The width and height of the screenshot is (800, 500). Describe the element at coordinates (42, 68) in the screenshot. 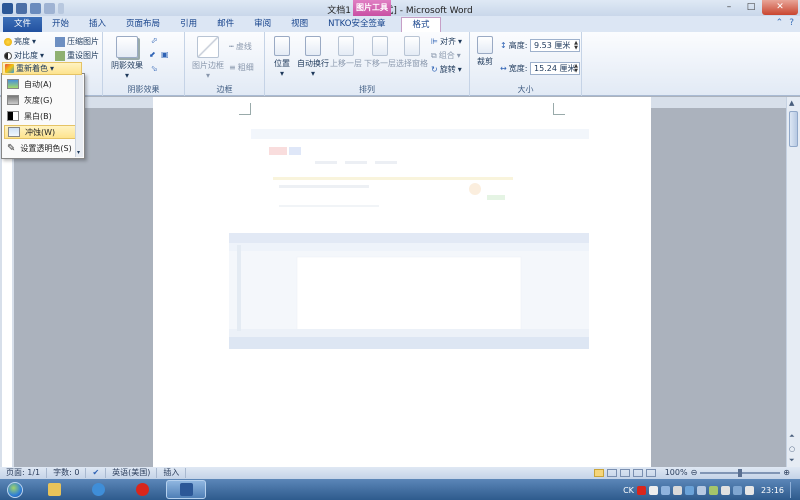

I see `recolor-button: 重新着色 ▾` at that location.